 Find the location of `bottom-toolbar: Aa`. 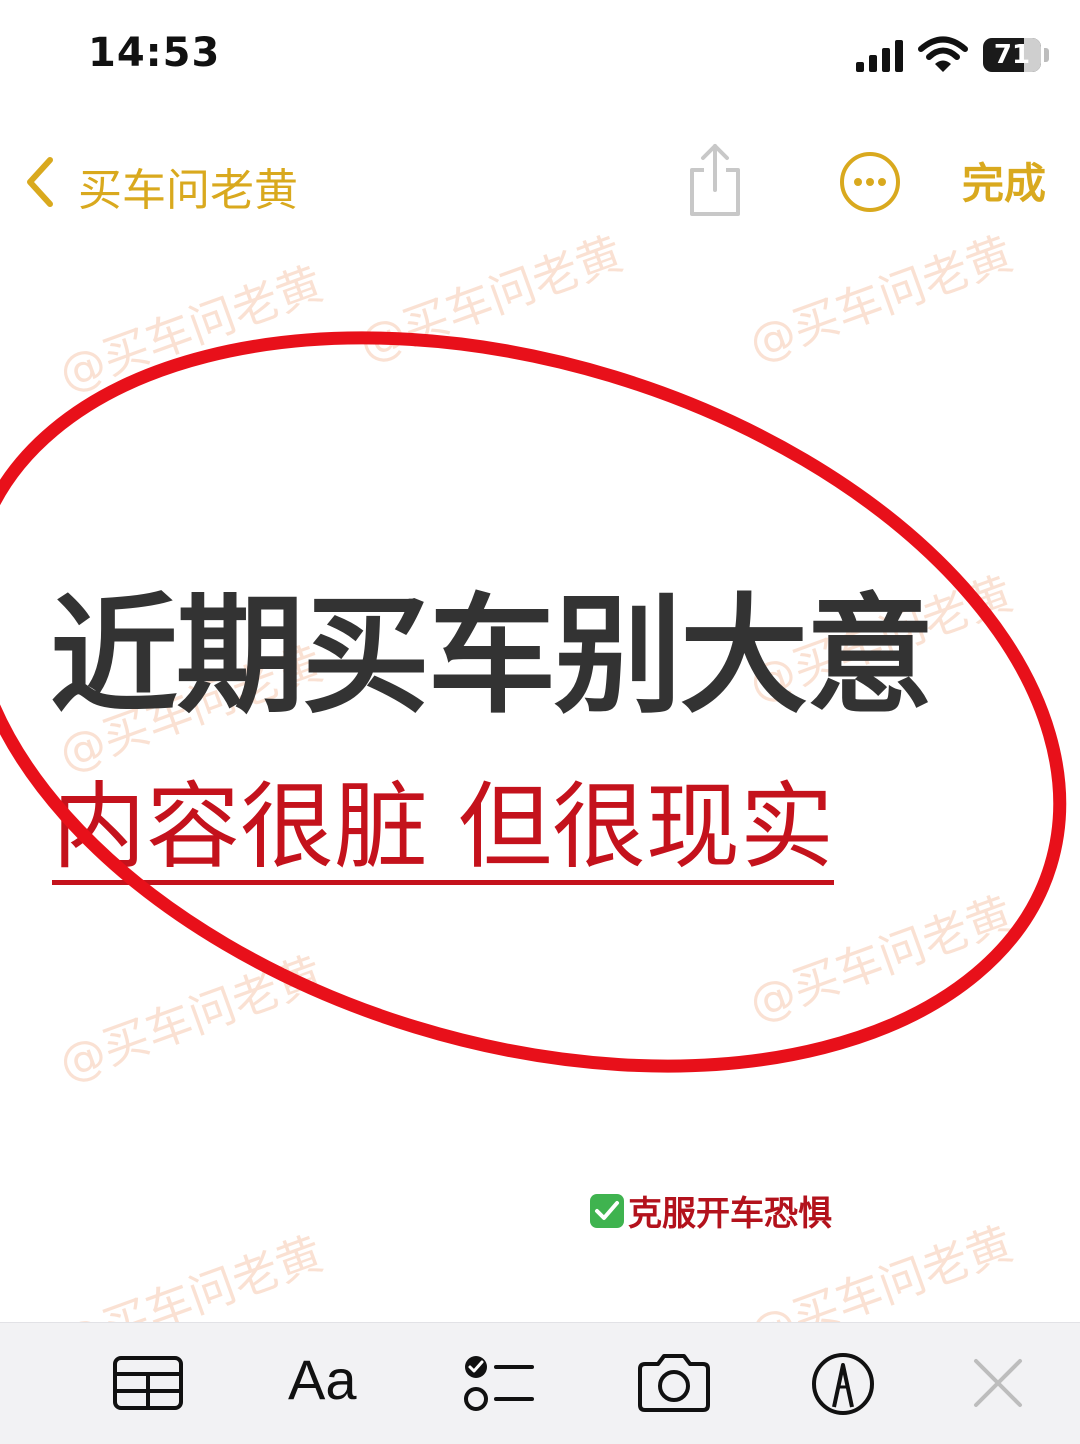

bottom-toolbar: Aa is located at coordinates (540, 1383).